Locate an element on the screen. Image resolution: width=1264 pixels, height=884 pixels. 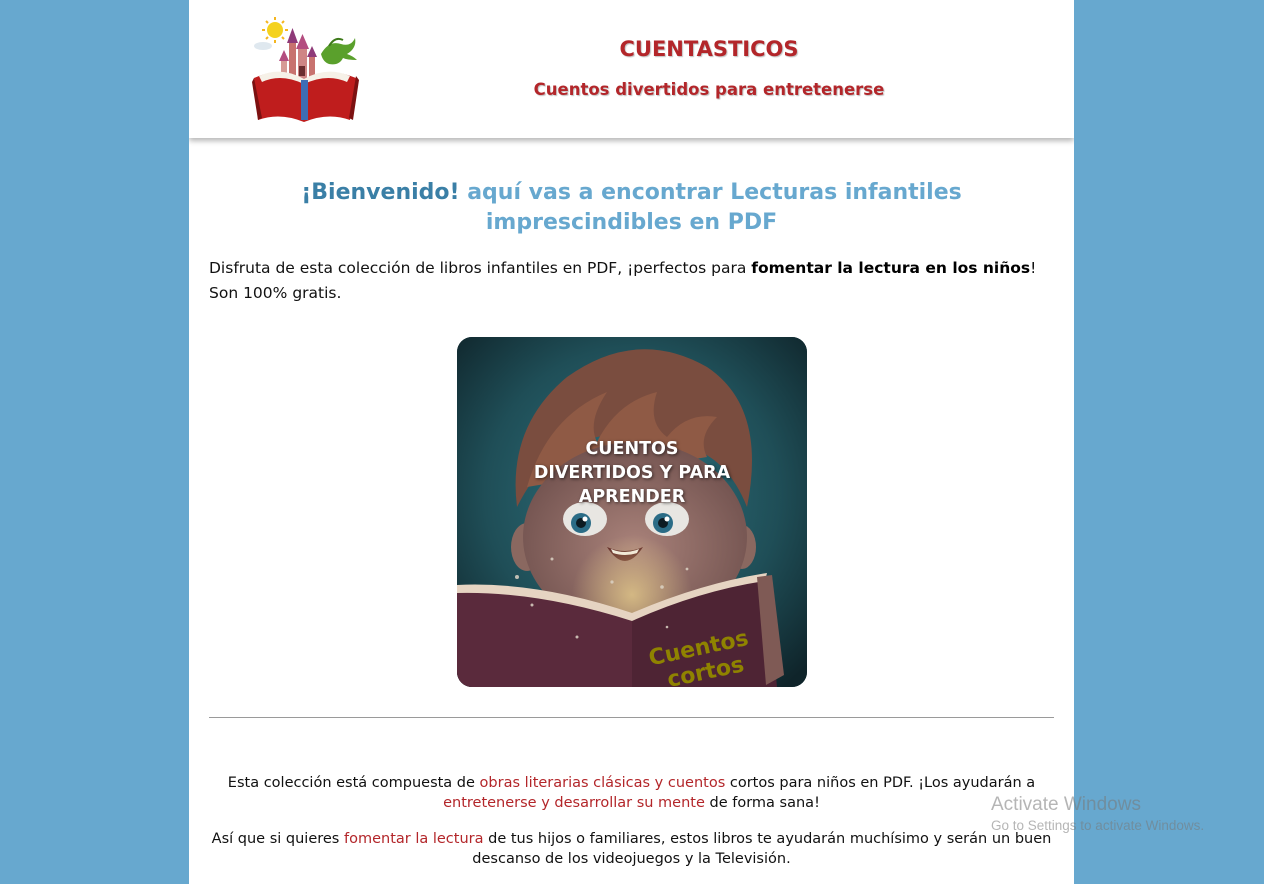
collection-text-1: Esta colección está compuesta de is located at coordinates (353, 783).